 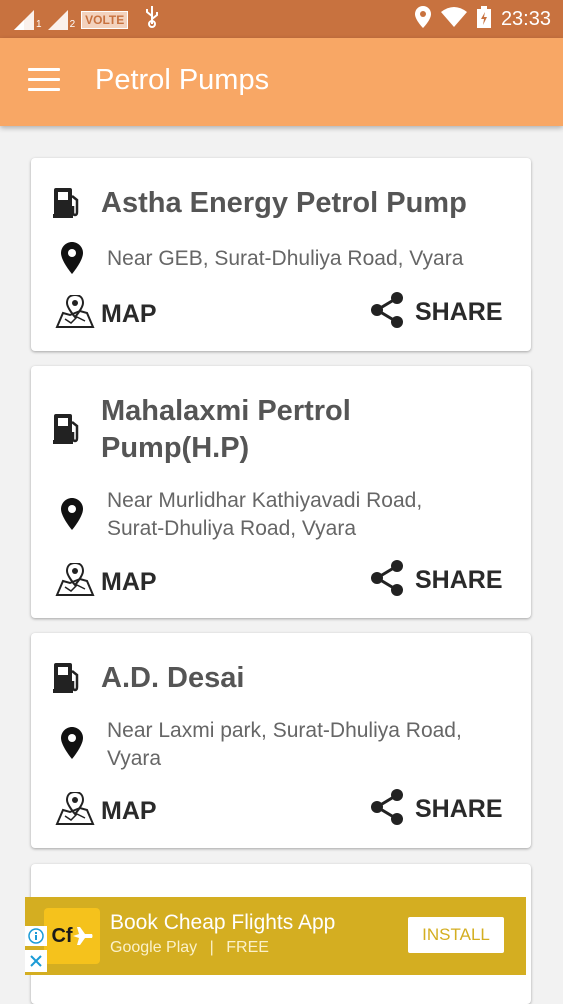 What do you see at coordinates (453, 19) in the screenshot?
I see `wifi-icon` at bounding box center [453, 19].